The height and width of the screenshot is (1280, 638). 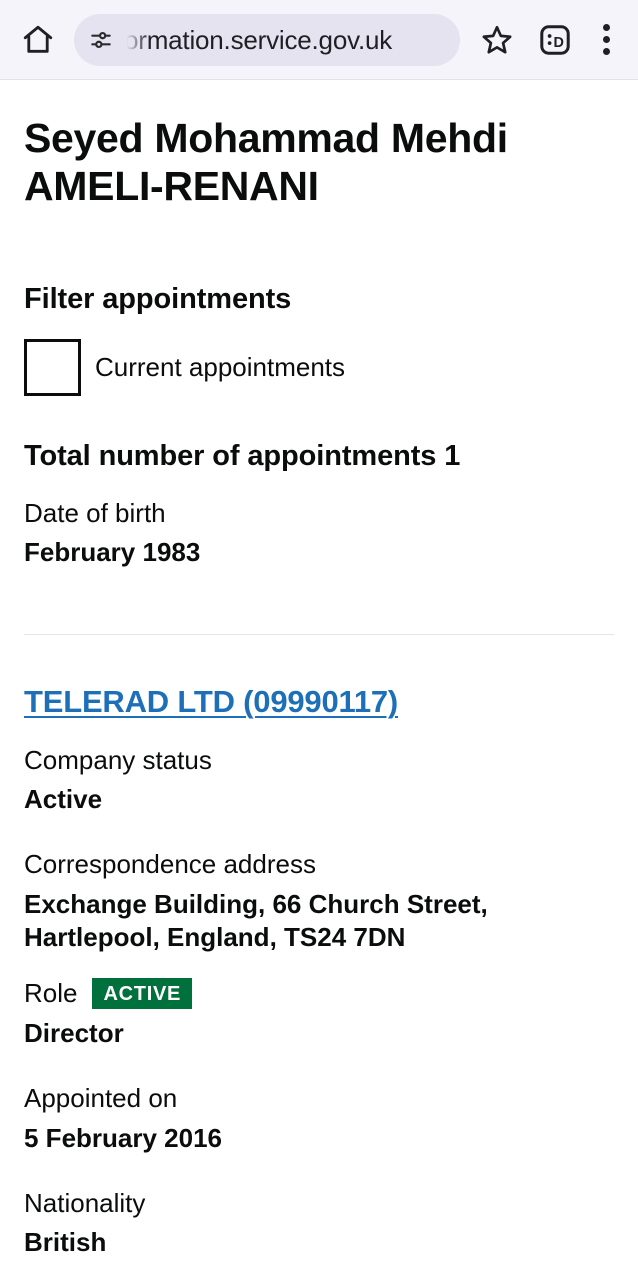 I want to click on current-appointments-checkbox, so click(x=52, y=368).